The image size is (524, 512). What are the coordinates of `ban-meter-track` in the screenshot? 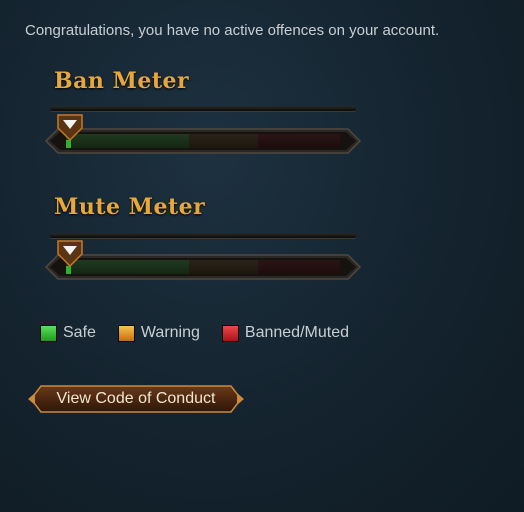 It's located at (203, 141).